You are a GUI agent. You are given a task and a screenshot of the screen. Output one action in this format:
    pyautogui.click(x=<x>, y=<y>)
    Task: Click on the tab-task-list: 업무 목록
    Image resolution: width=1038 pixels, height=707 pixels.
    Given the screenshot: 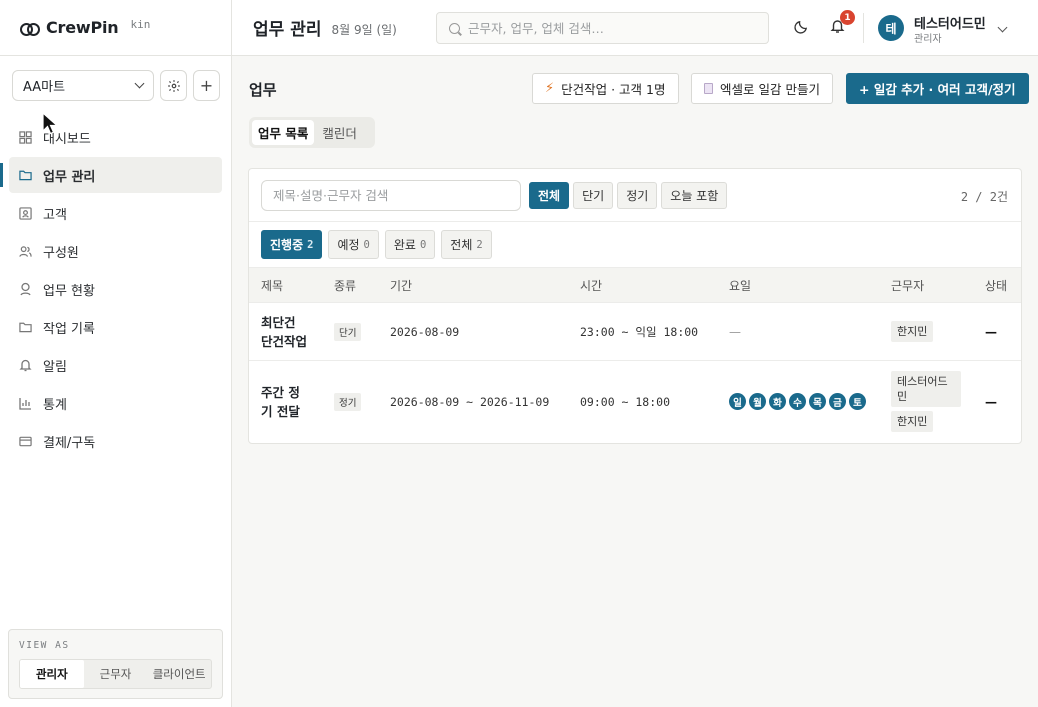 What is the action you would take?
    pyautogui.click(x=283, y=132)
    